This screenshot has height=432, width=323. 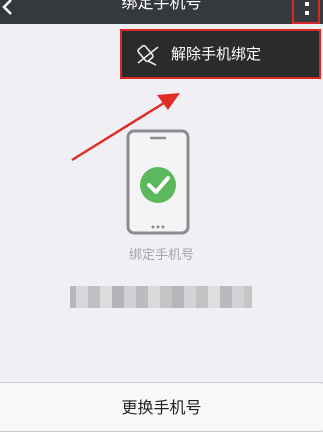 I want to click on phone-check-icon, so click(x=158, y=182).